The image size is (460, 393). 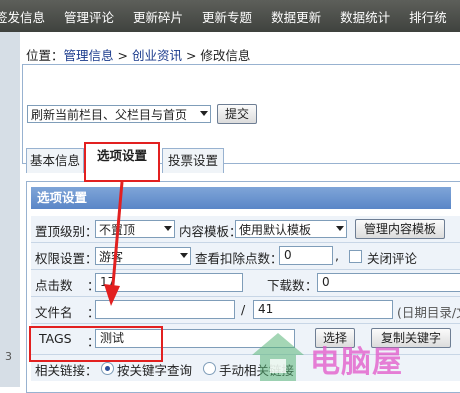 What do you see at coordinates (96, 344) in the screenshot?
I see `tags-highlight-box` at bounding box center [96, 344].